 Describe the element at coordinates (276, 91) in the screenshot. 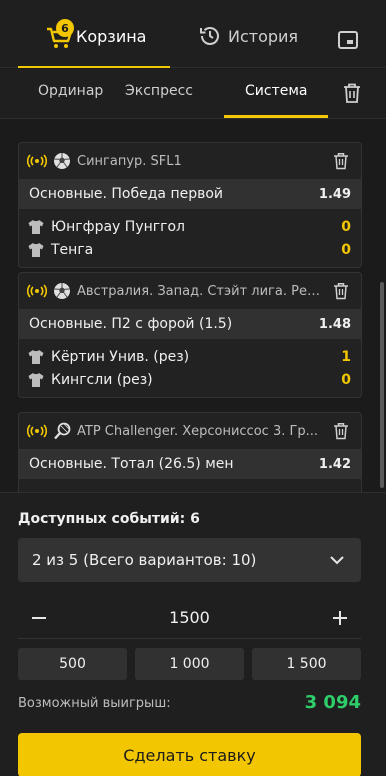

I see `tab-system: Система` at that location.